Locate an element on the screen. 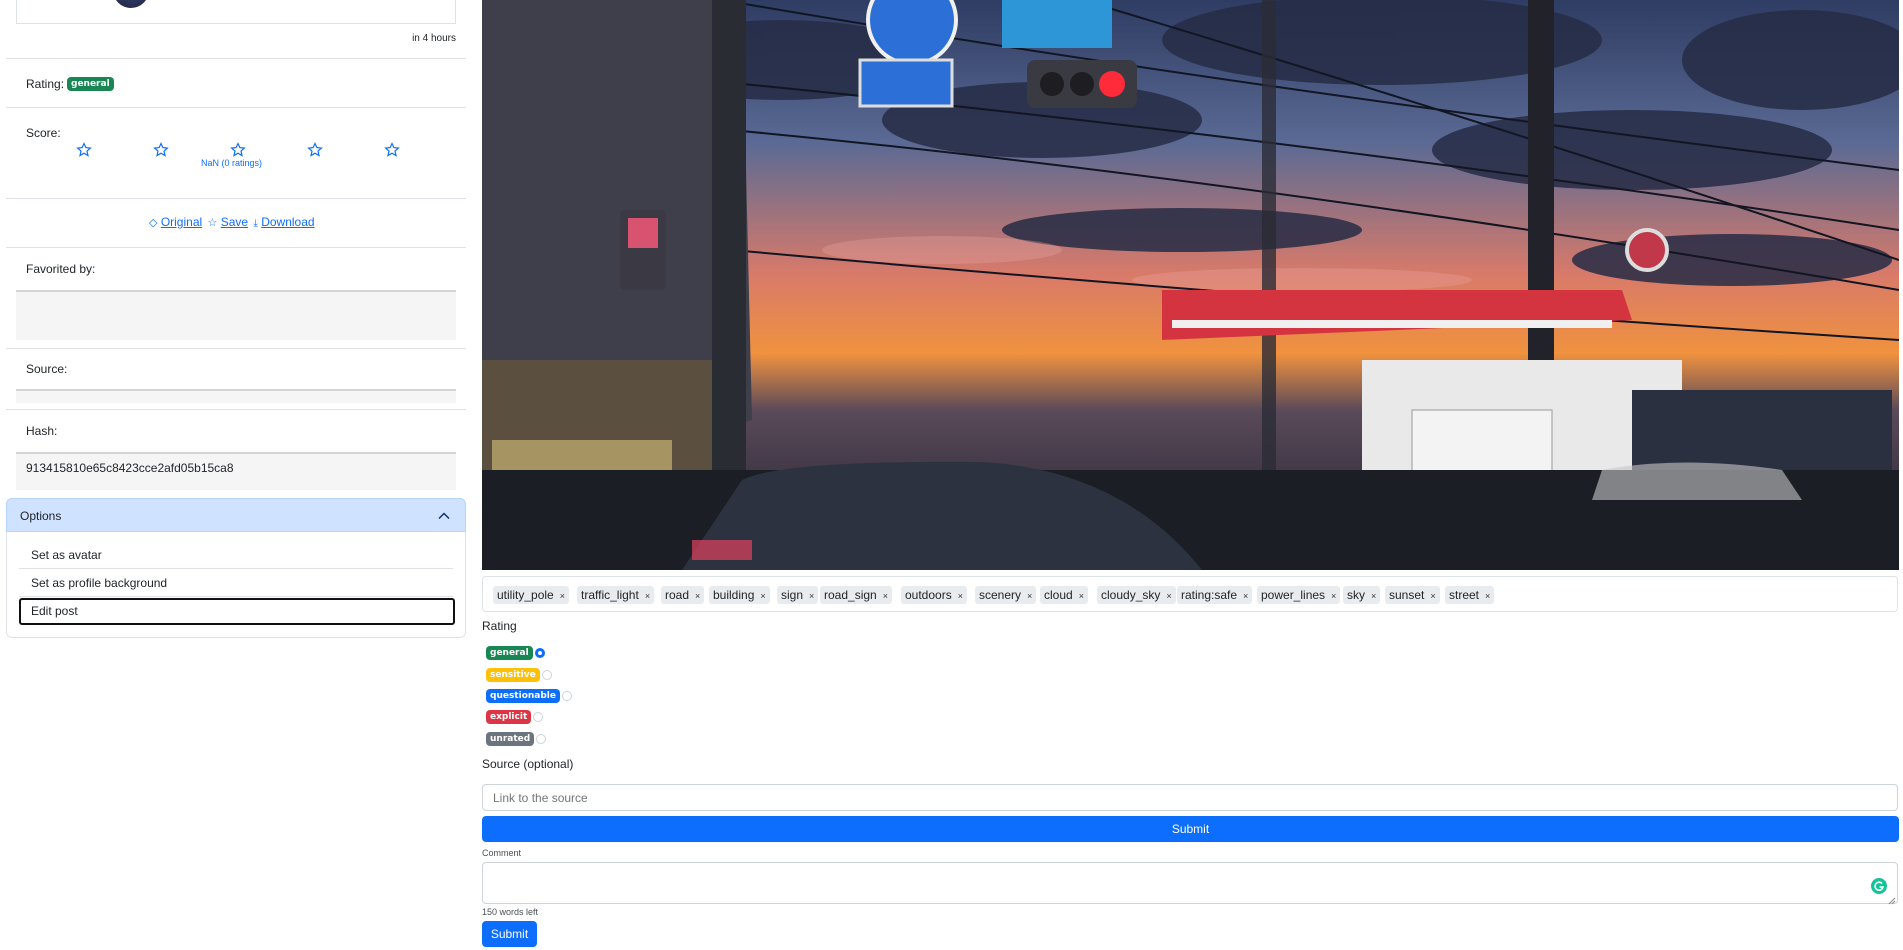 The width and height of the screenshot is (1903, 950). tag-chip: road_sign × is located at coordinates (856, 595).